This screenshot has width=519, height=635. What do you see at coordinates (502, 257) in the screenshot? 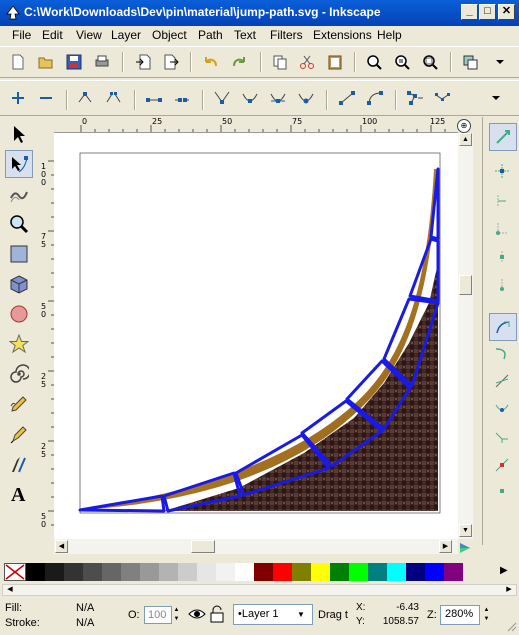
I see `snap-bbox-midpoint-icon` at bounding box center [502, 257].